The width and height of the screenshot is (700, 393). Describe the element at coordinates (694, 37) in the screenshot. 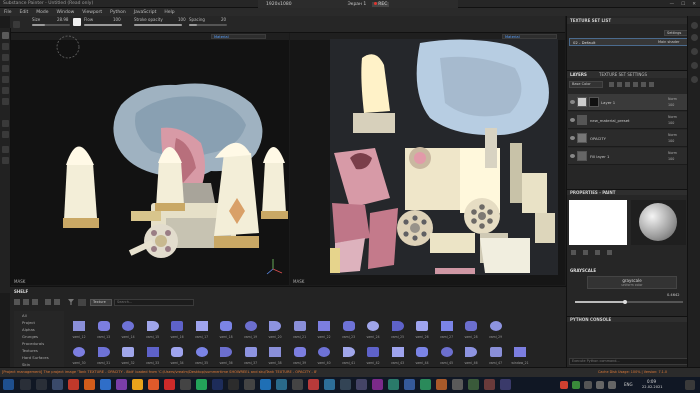

I see `layers-icon` at that location.